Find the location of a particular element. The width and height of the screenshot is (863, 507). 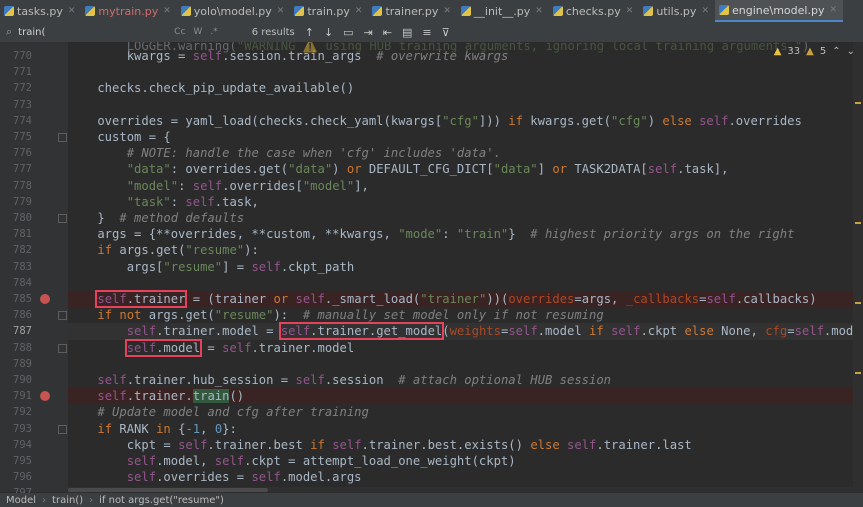

weak-warning-count: 5 is located at coordinates (823, 51).